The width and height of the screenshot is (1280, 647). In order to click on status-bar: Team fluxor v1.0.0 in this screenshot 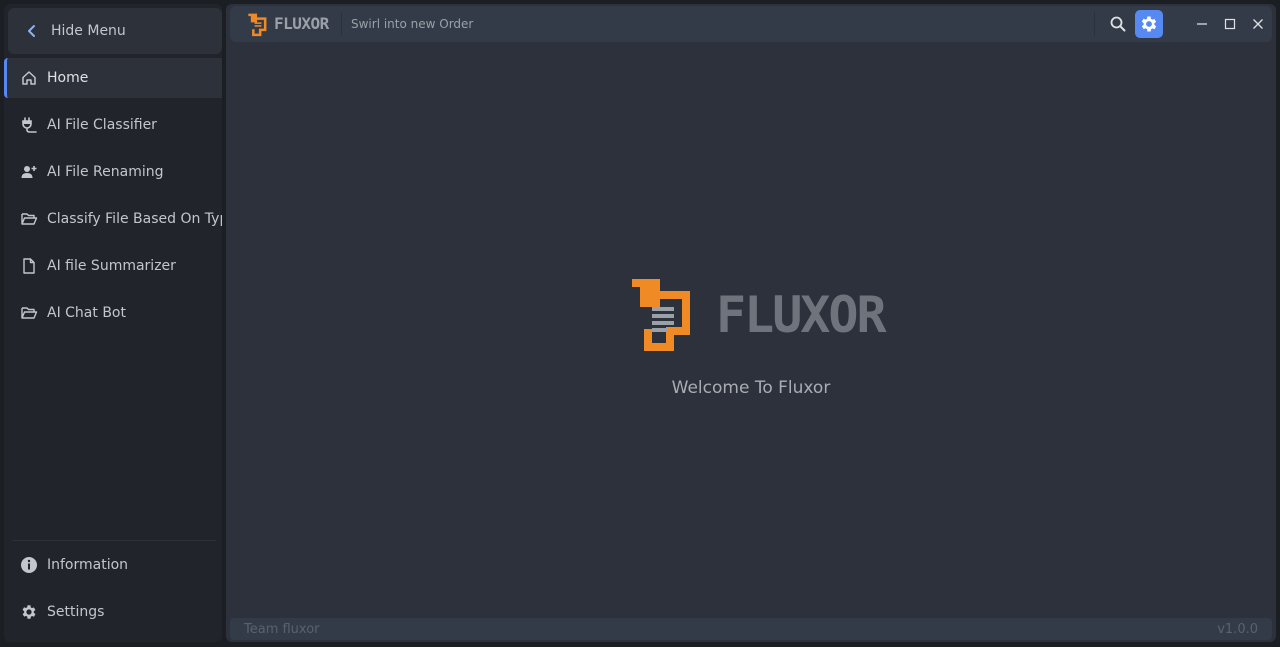, I will do `click(751, 629)`.